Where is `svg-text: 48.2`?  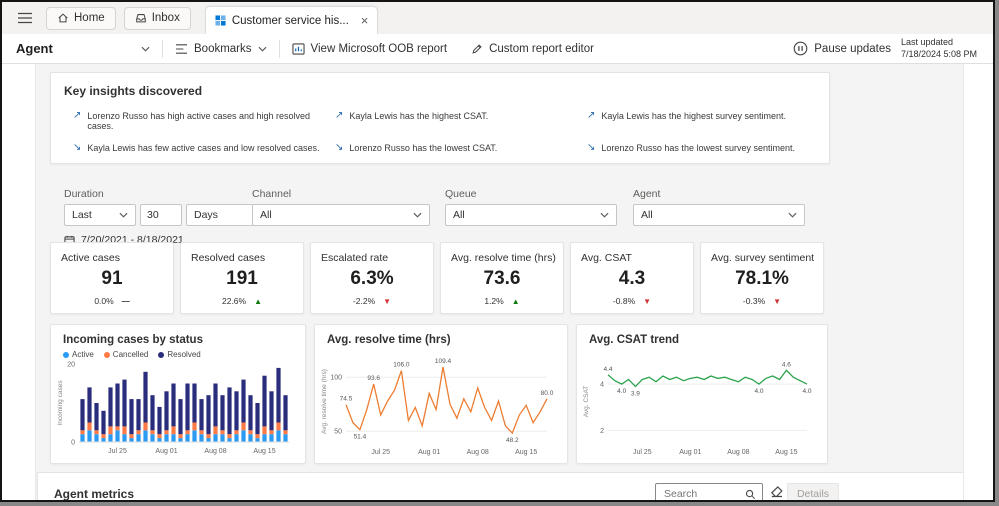 svg-text: 48.2 is located at coordinates (512, 440).